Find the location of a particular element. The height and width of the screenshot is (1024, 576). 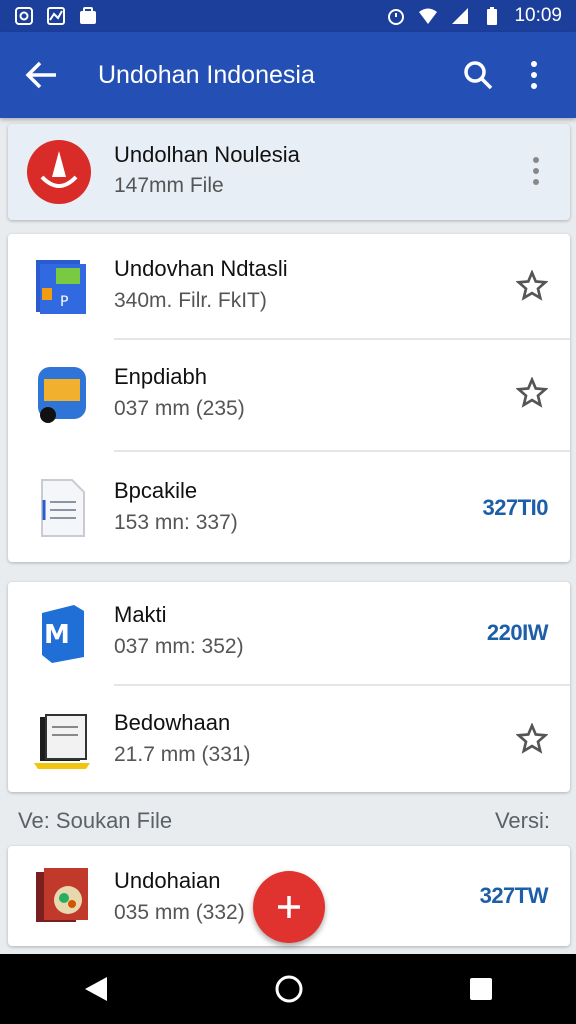

list-item-name: Enpdiabh is located at coordinates (160, 376).